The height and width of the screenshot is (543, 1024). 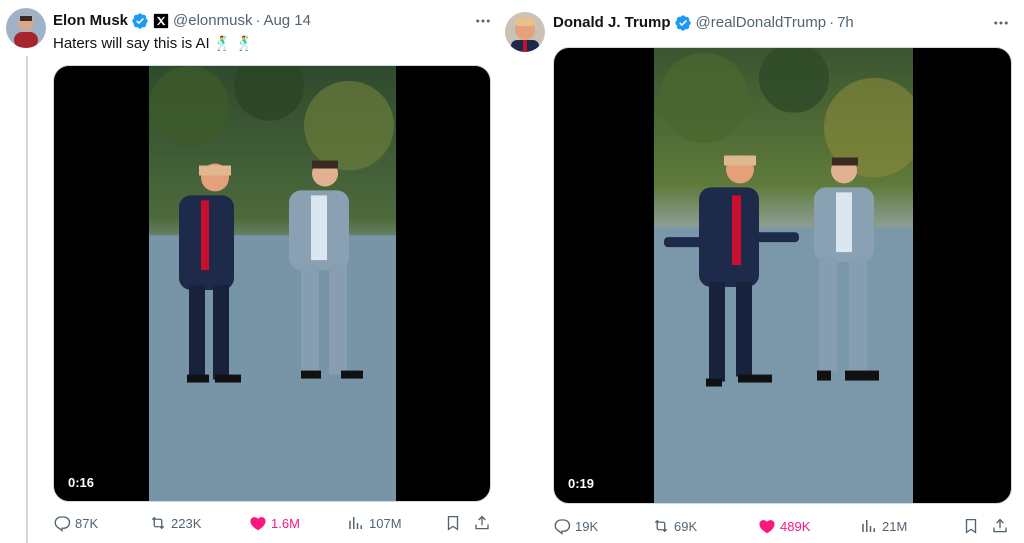 What do you see at coordinates (587, 526) in the screenshot?
I see `reply-count: 19K` at bounding box center [587, 526].